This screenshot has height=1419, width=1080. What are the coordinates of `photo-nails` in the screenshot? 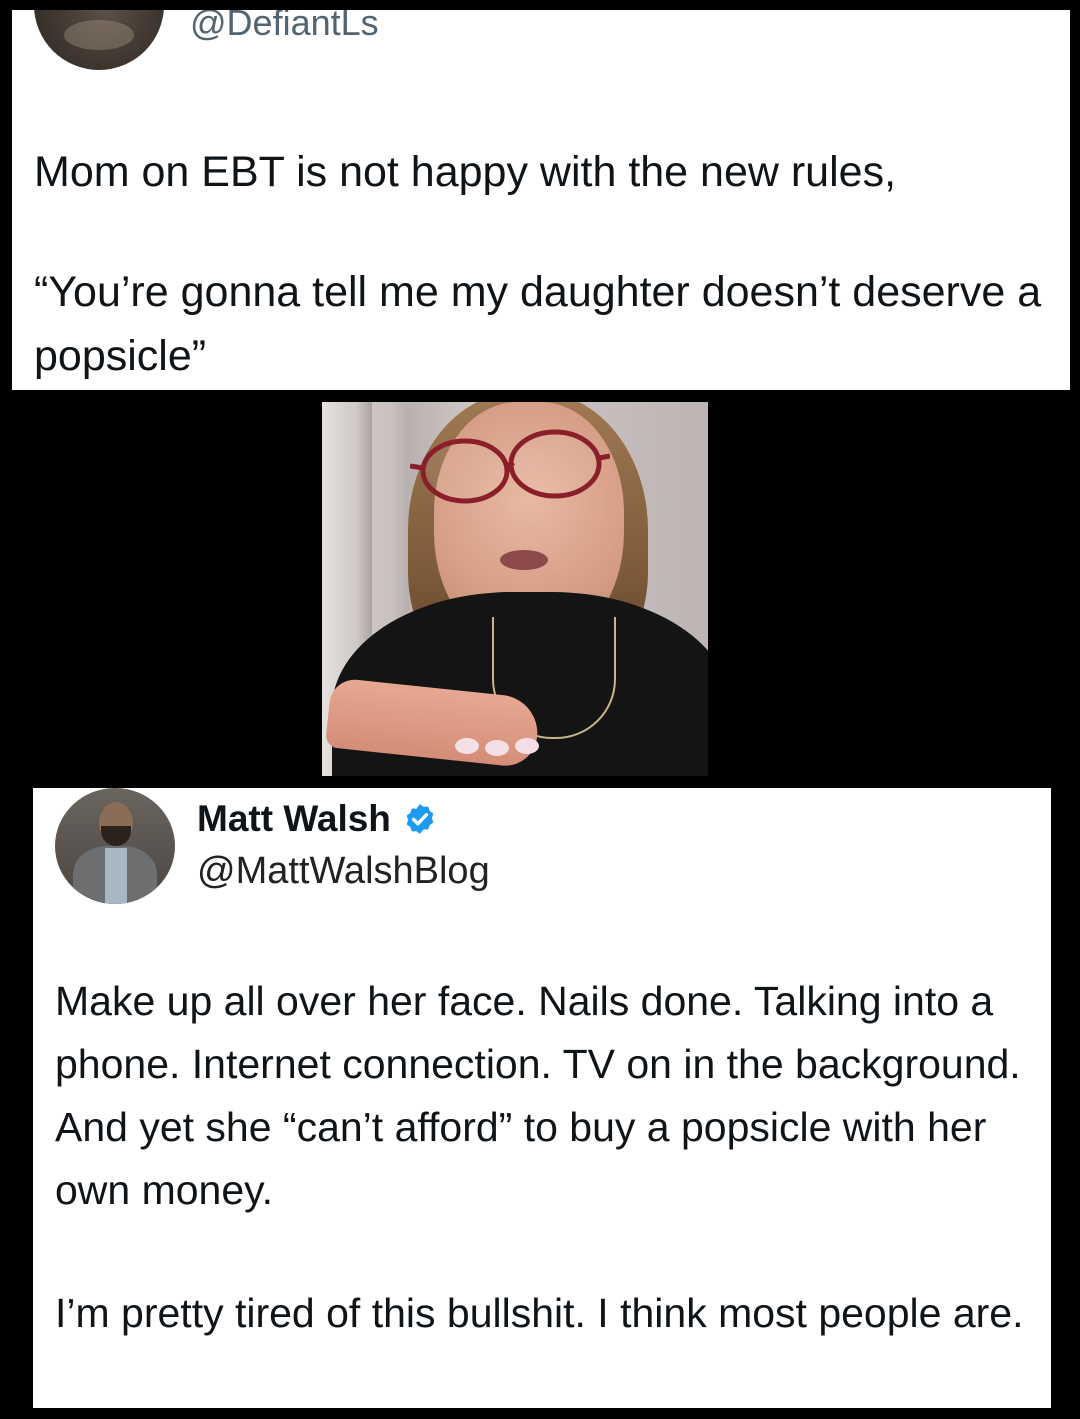 It's located at (497, 747).